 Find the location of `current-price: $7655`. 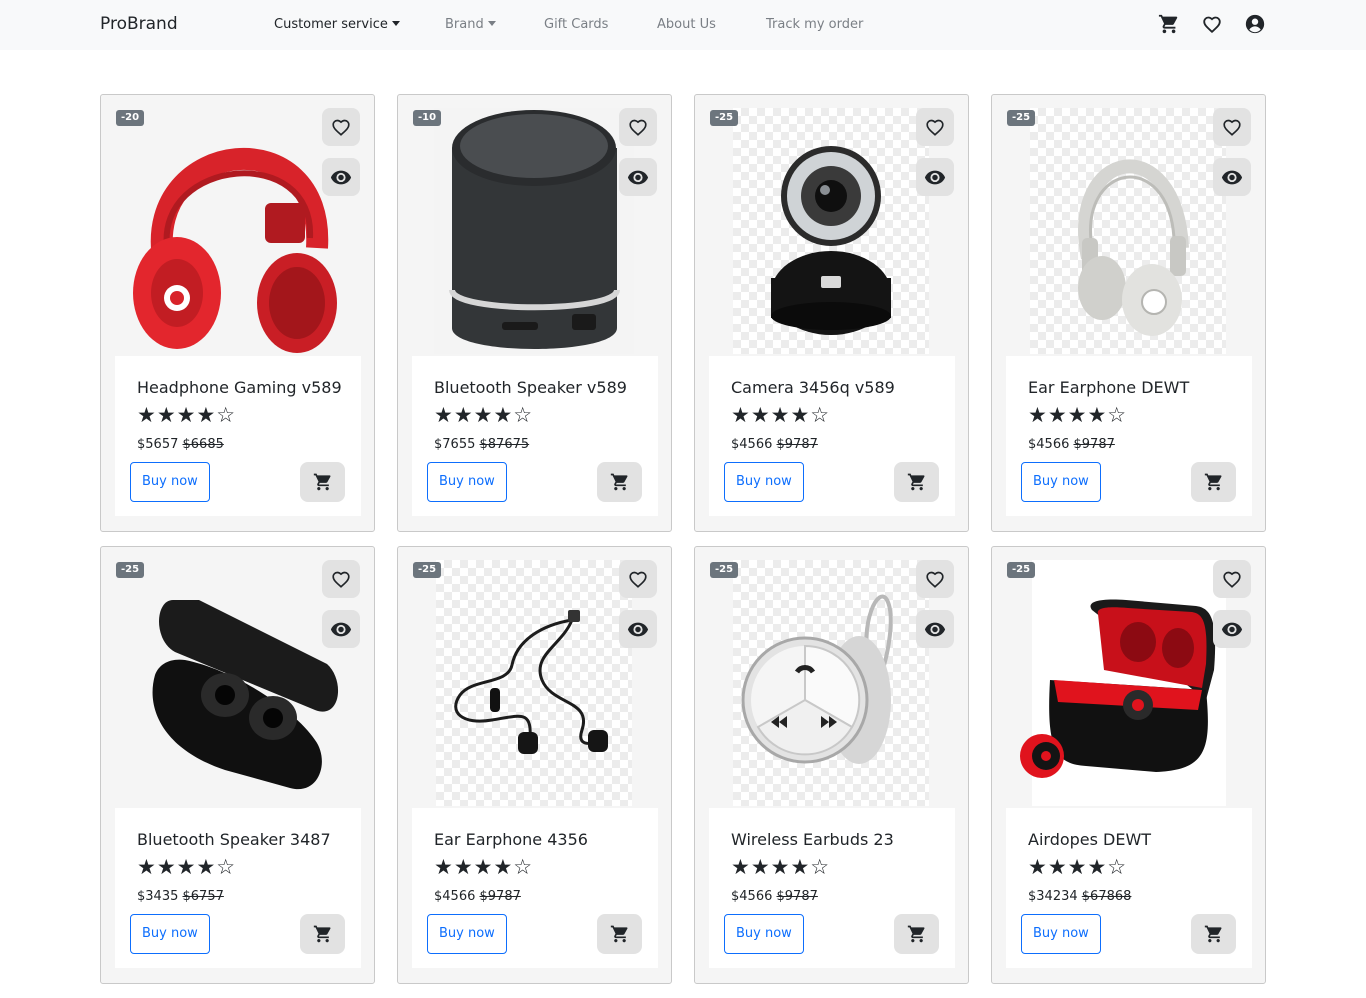

current-price: $7655 is located at coordinates (455, 444).